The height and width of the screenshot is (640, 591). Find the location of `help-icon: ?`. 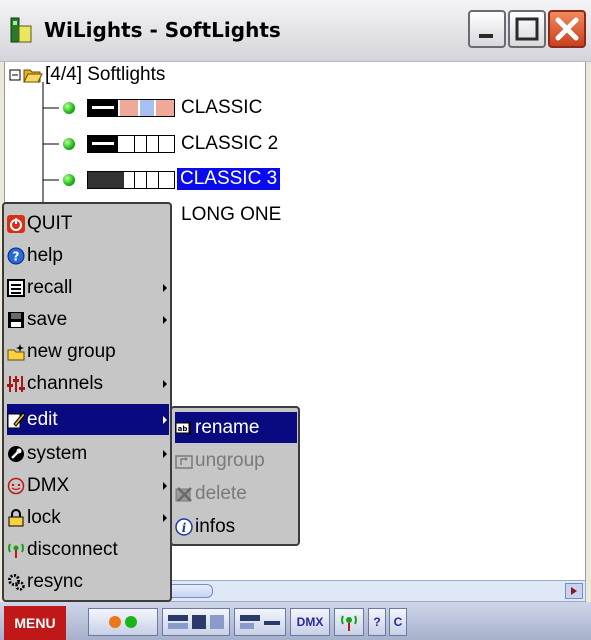

help-icon: ? is located at coordinates (16, 255).